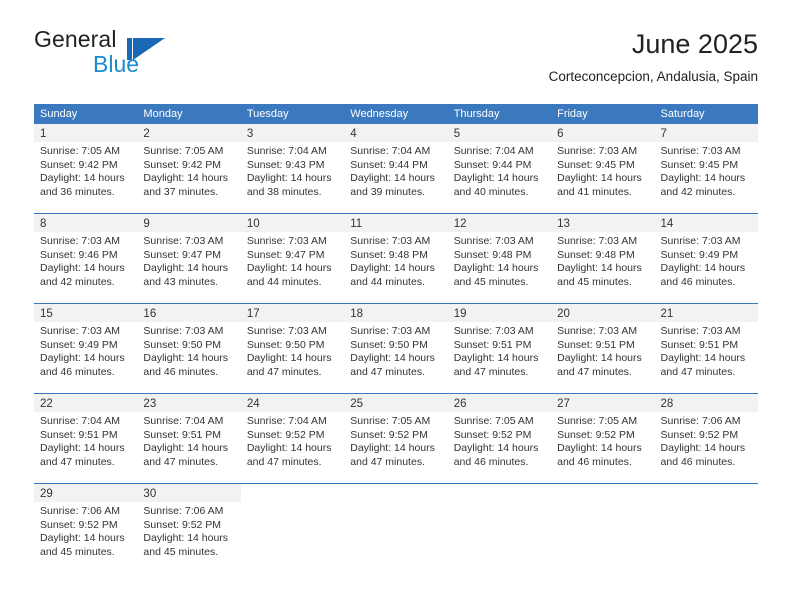  Describe the element at coordinates (706, 223) in the screenshot. I see `day-number-band: 14` at that location.